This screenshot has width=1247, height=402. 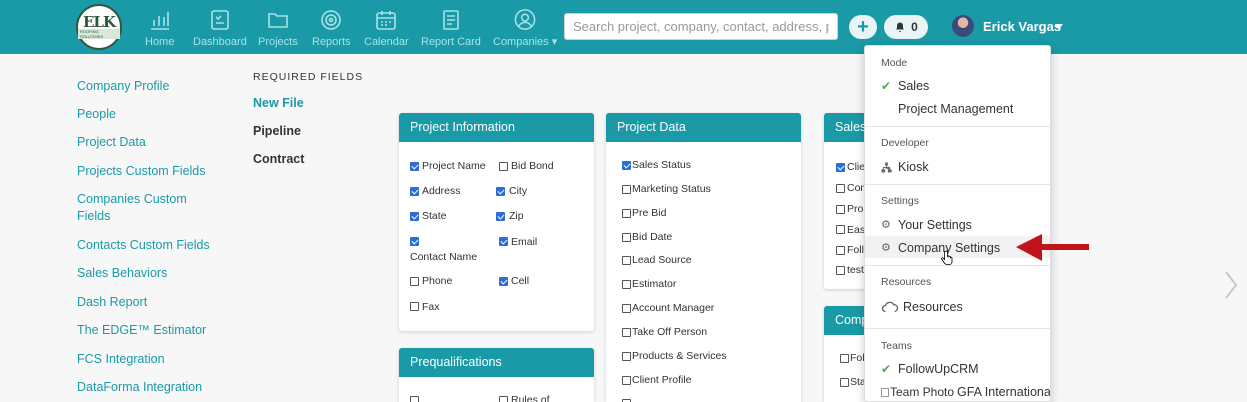 I want to click on chevron-down-icon, so click(x=1059, y=26).